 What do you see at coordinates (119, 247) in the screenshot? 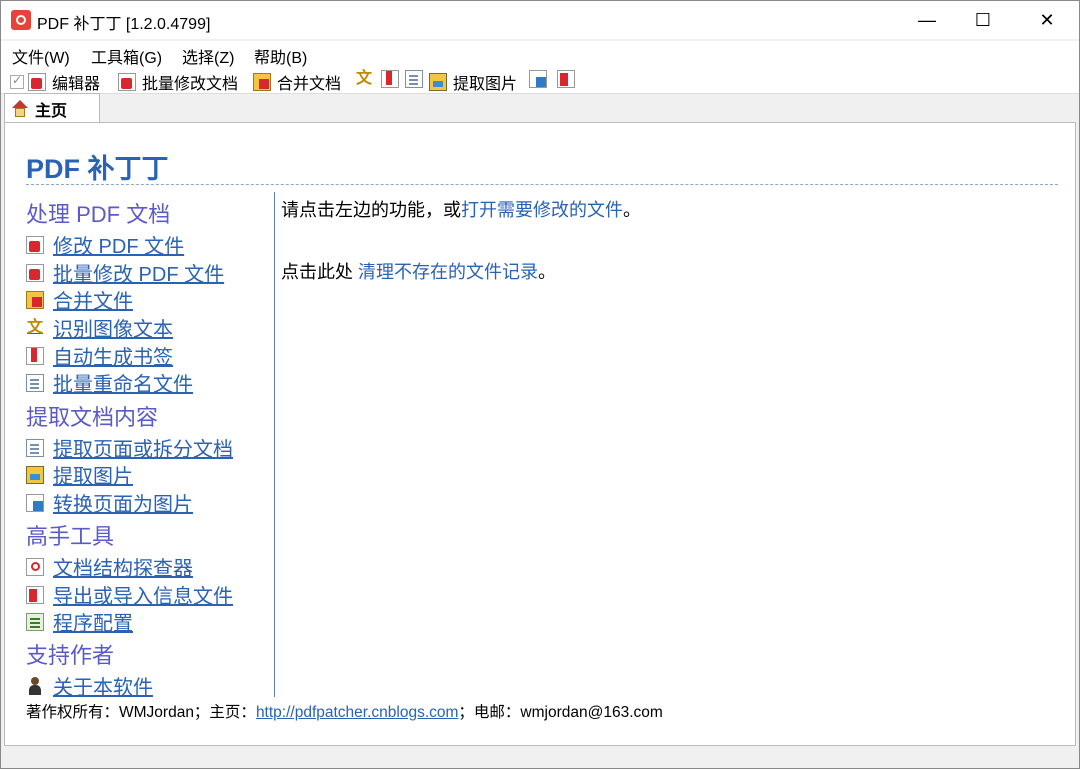
I see `link-label: 修改 PDF 文件` at bounding box center [119, 247].